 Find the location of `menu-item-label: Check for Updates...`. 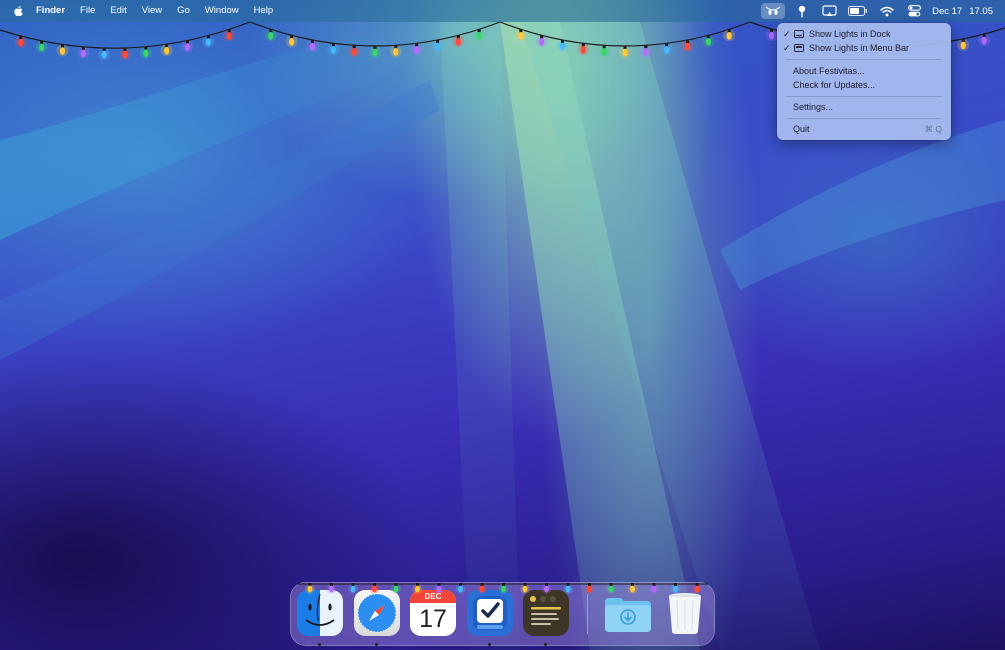

menu-item-label: Check for Updates... is located at coordinates (834, 85).